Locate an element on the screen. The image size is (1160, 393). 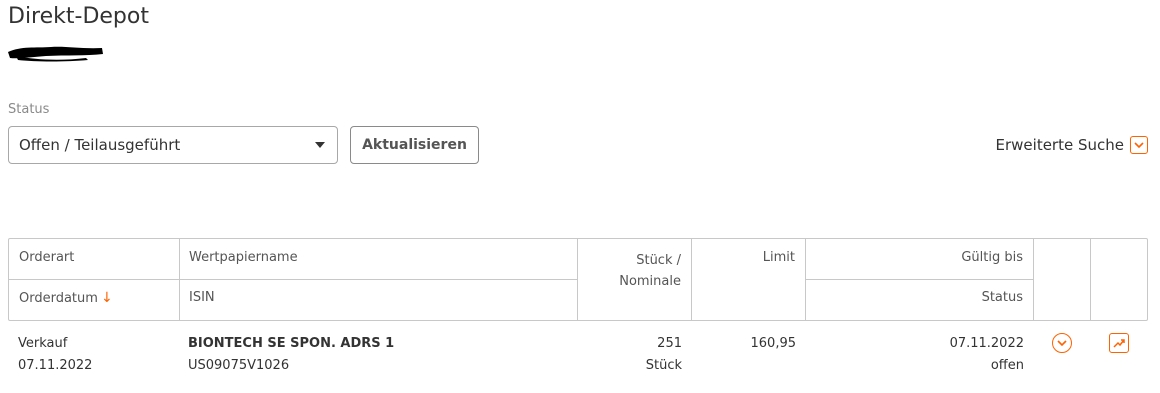
limit-value: 160,95 is located at coordinates (773, 343).